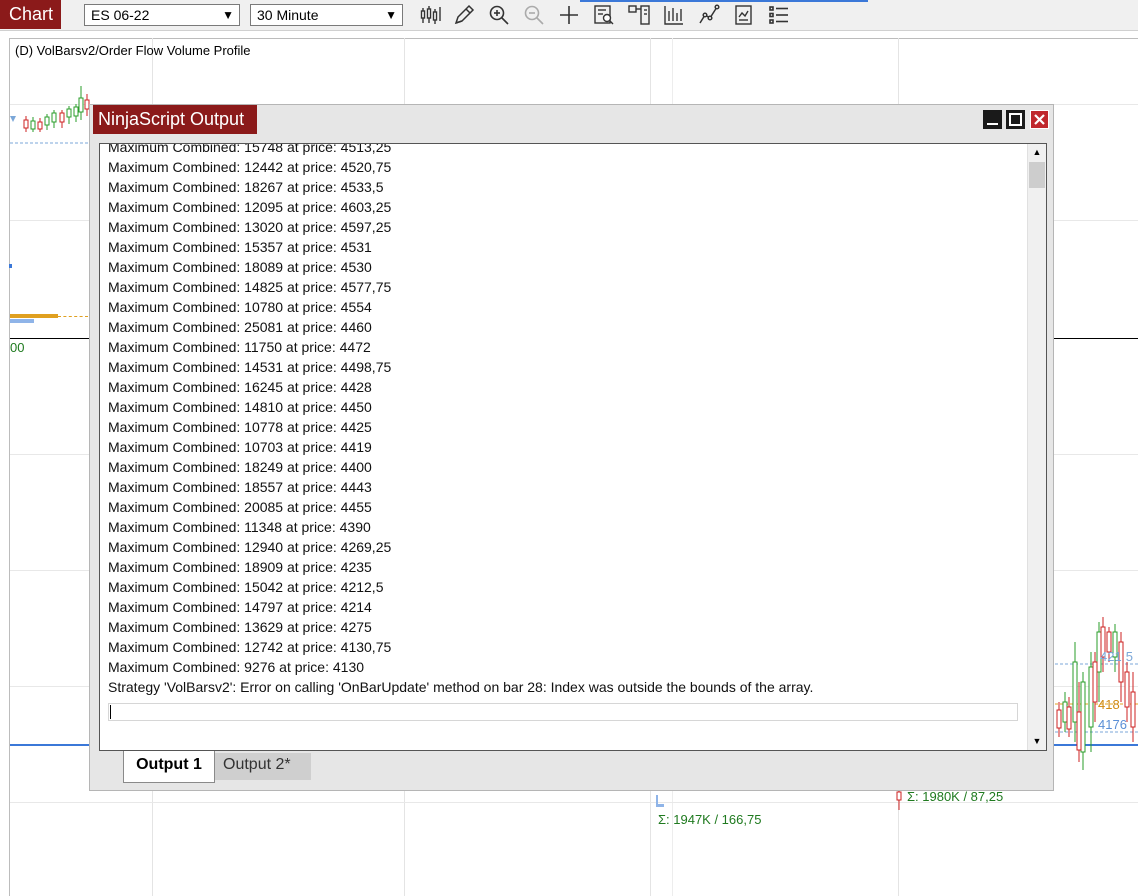  I want to click on indicators-icon, so click(709, 15).